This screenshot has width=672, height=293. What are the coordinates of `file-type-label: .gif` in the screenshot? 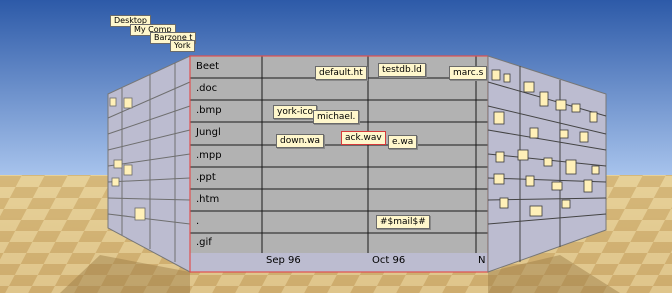 It's located at (204, 242).